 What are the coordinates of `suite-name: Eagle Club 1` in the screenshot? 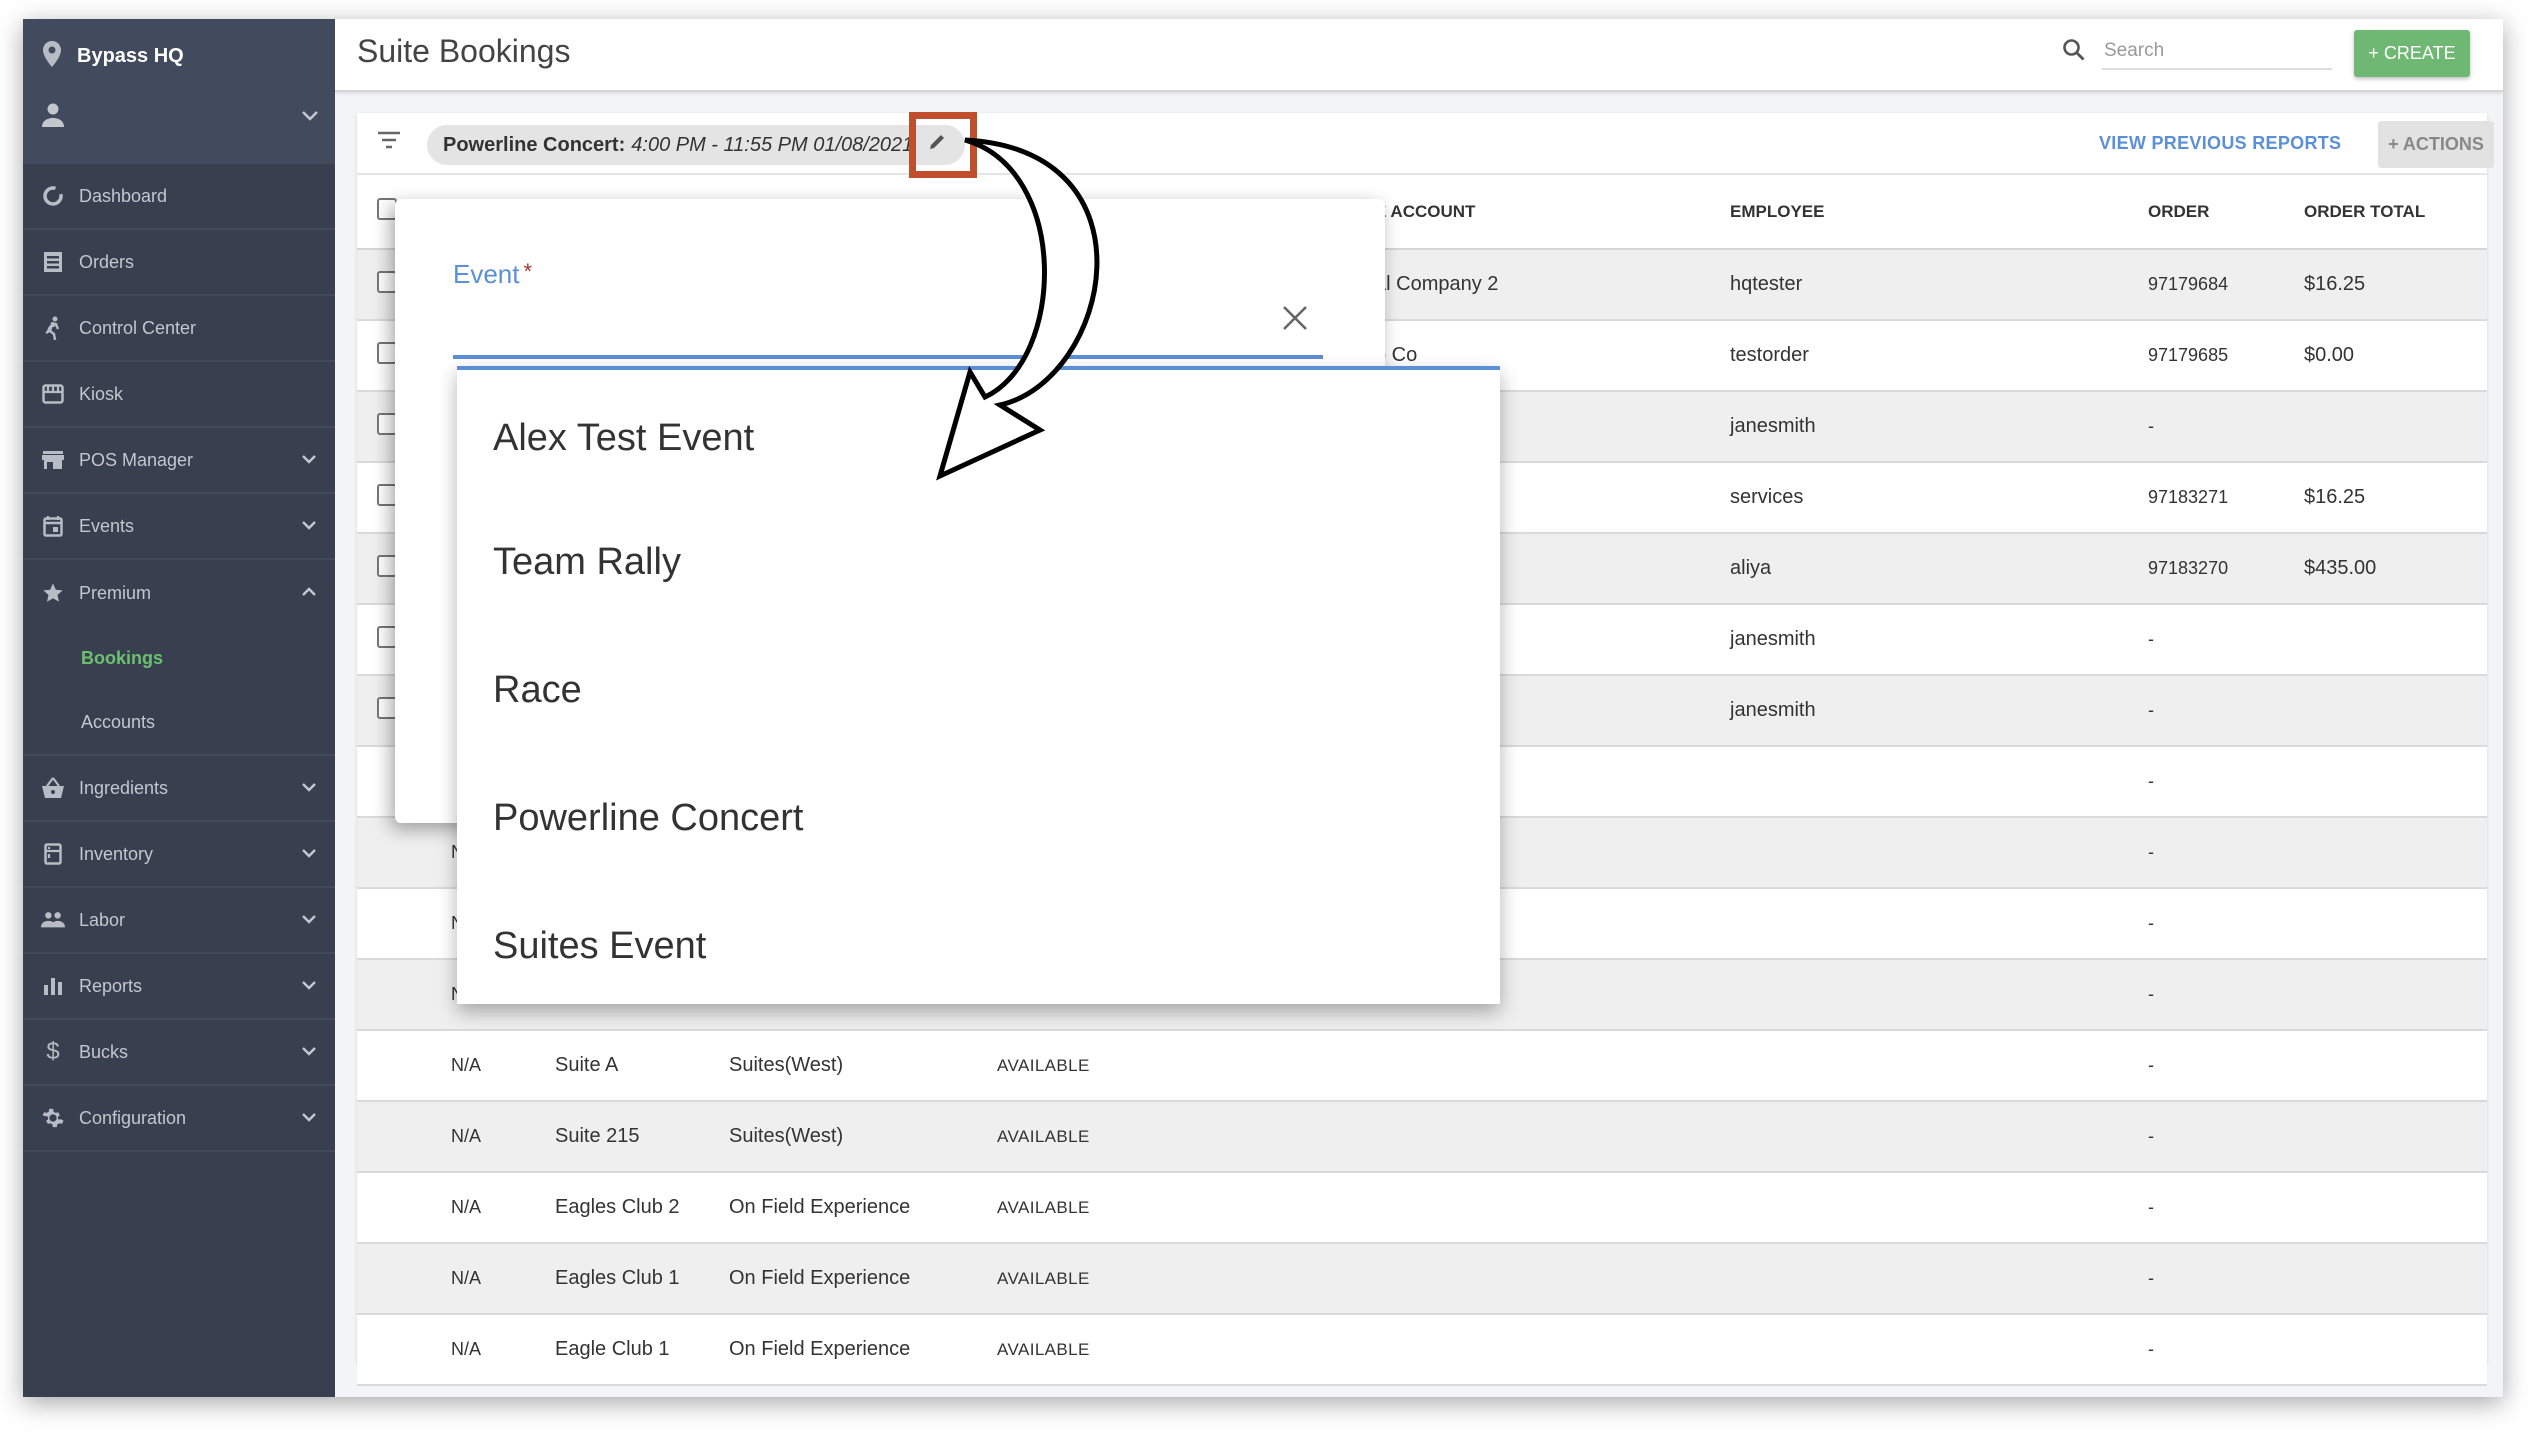 It's located at (642, 1350).